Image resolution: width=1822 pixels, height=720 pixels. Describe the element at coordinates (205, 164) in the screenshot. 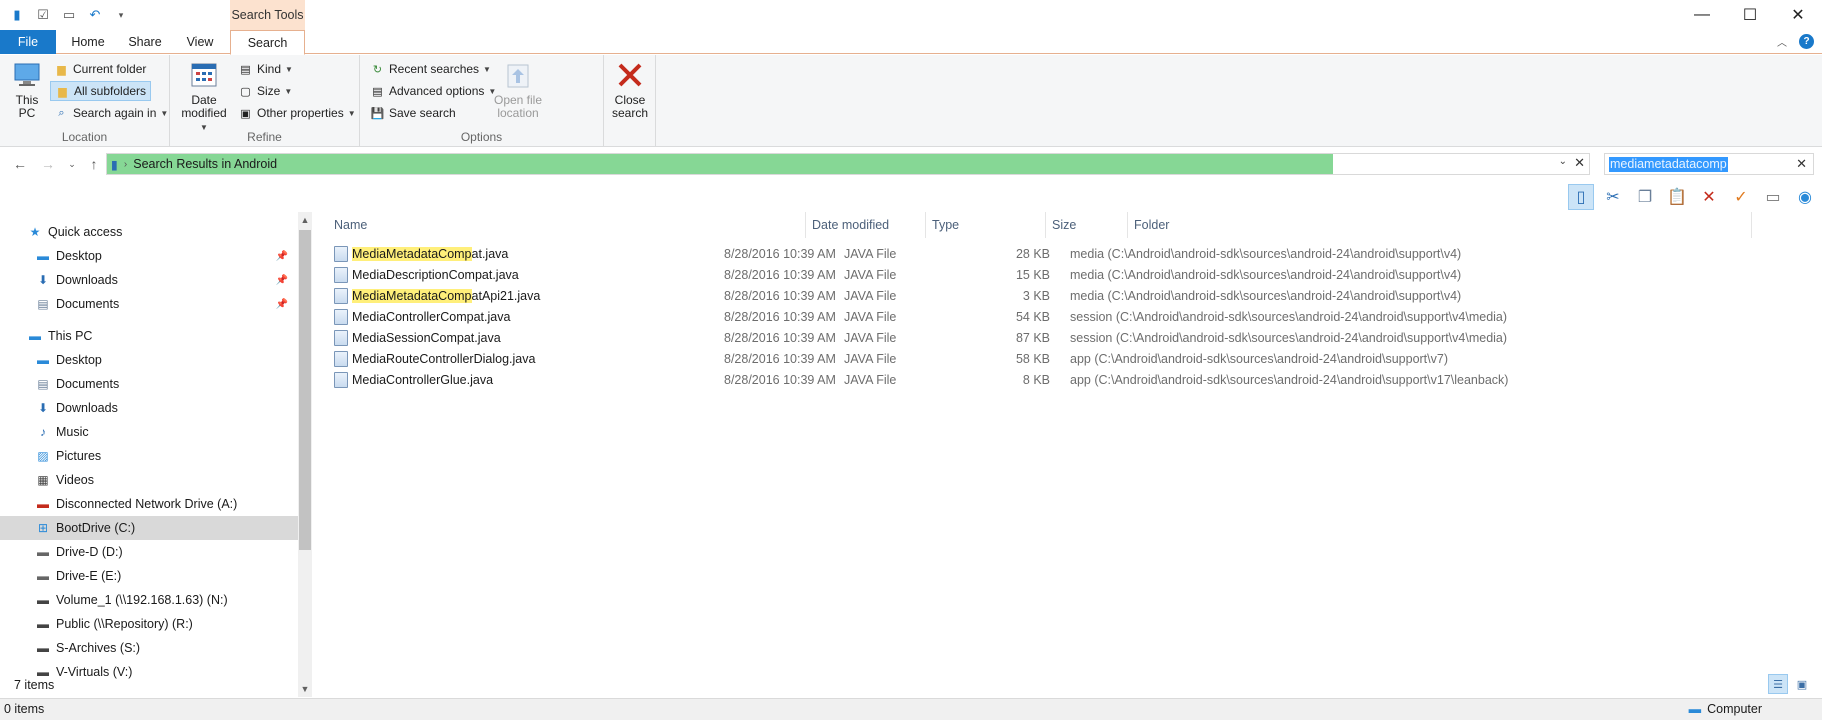

I see `breadcrumb-search-results: Search Results in Android` at that location.